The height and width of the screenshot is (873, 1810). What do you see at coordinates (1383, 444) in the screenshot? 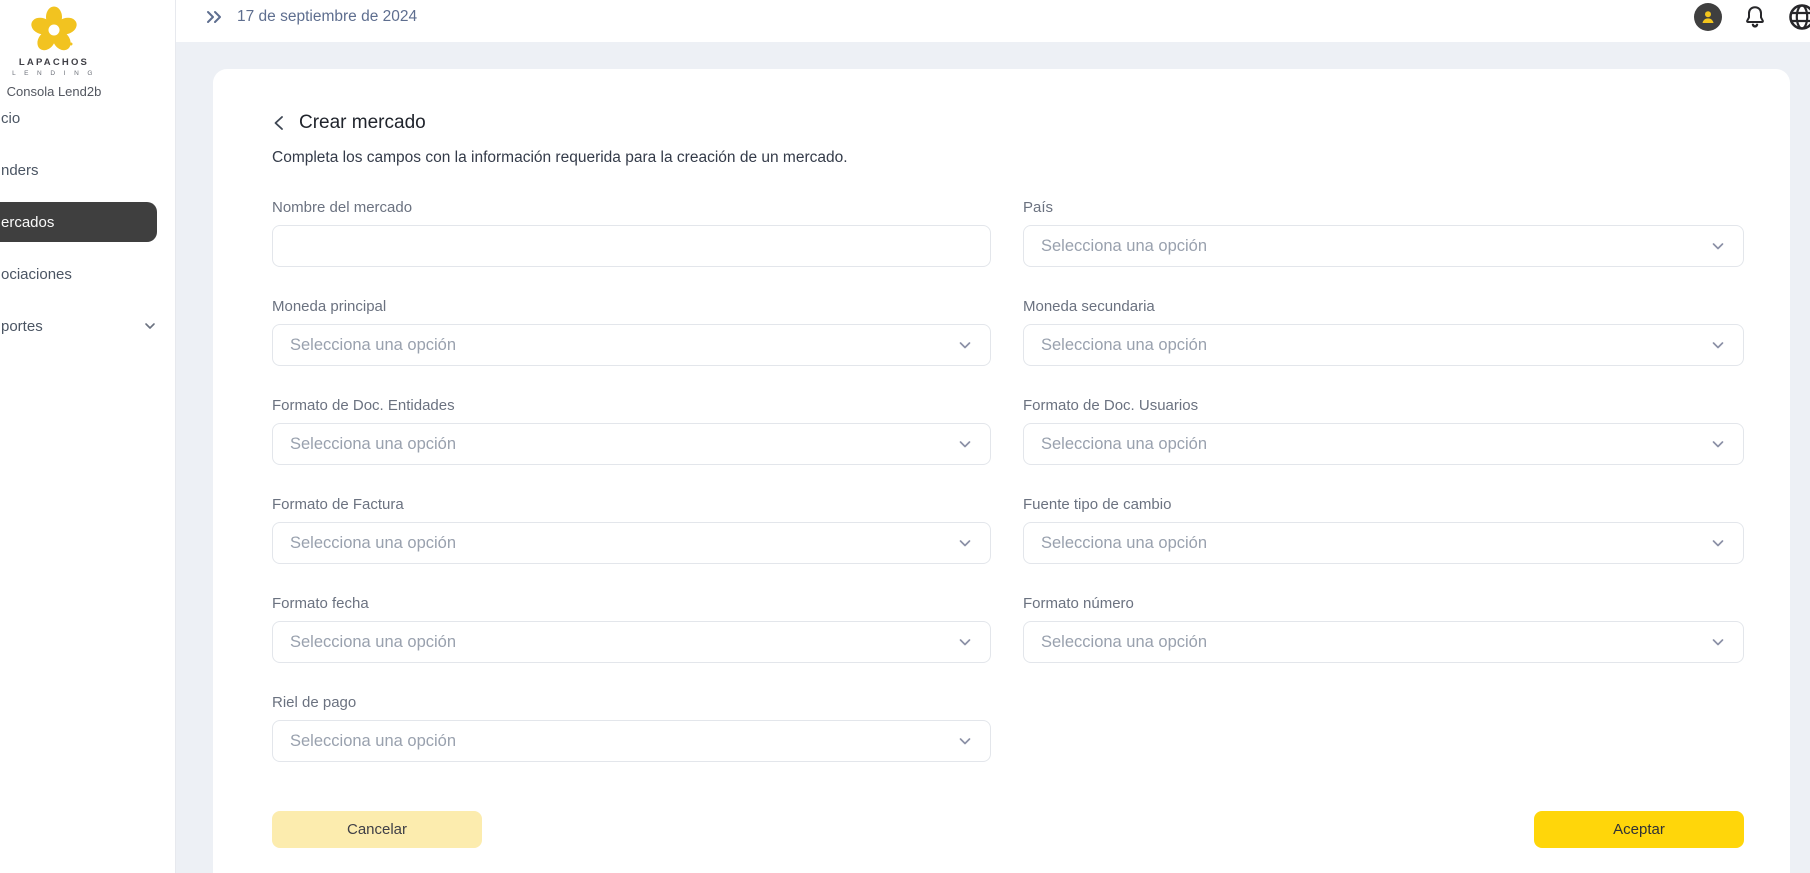
I see `formato-doc-usuarios-select: Selecciona una opción` at bounding box center [1383, 444].